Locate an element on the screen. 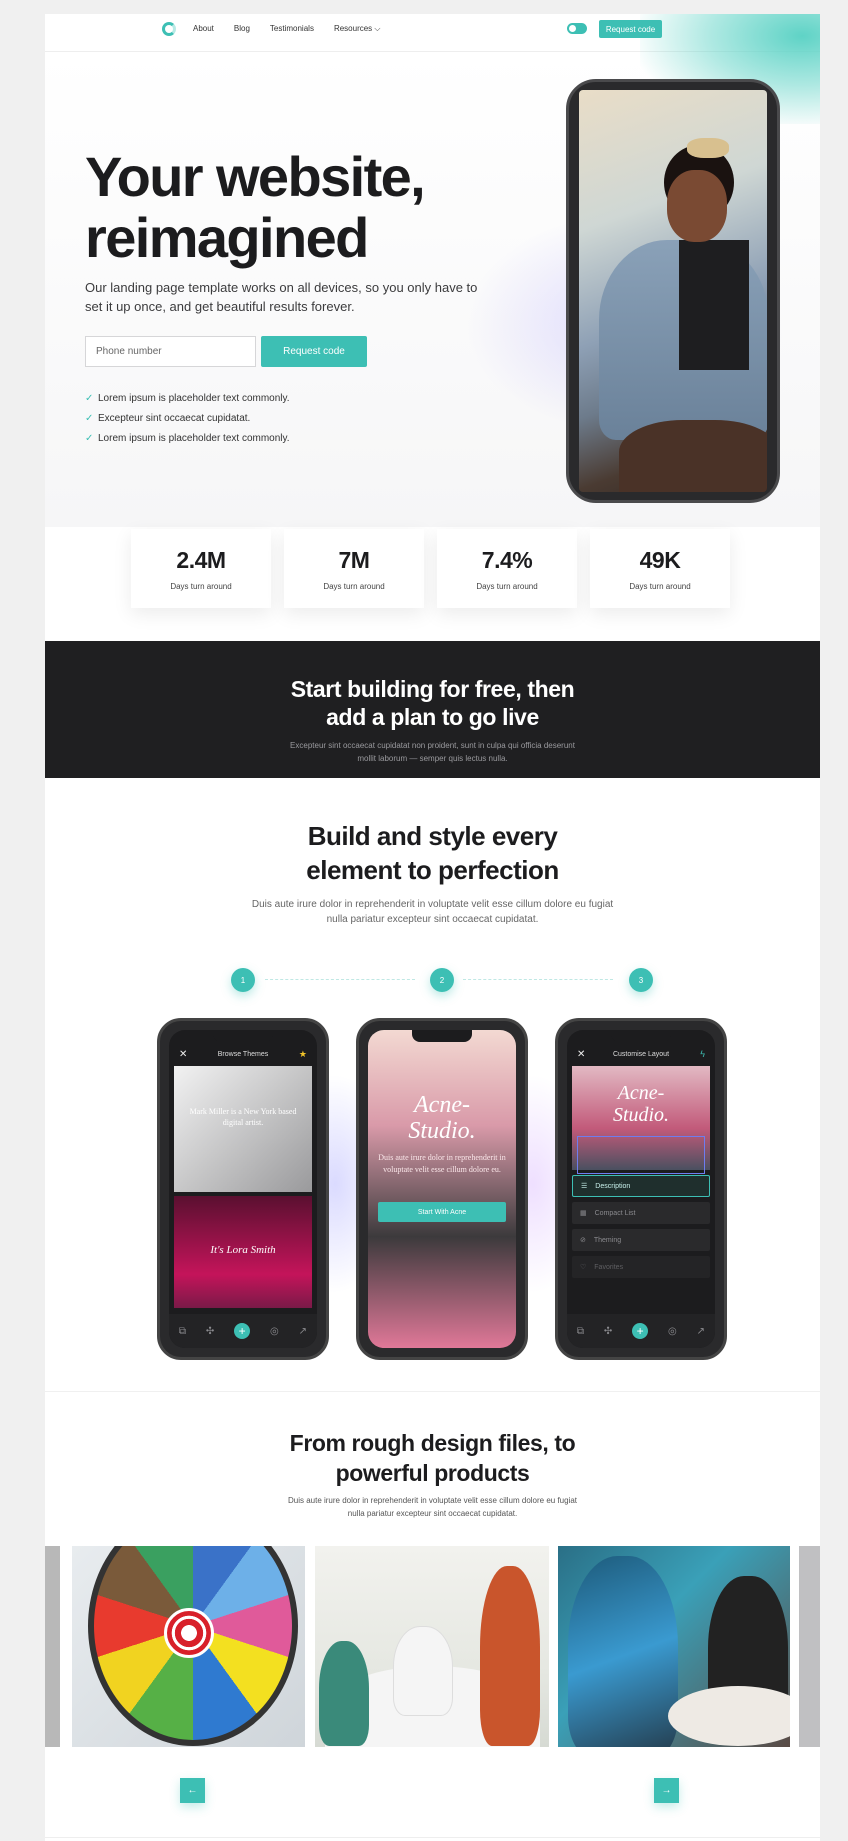 Image resolution: width=848 pixels, height=1841 pixels. phone-tab-bar: ⧉ ✣ + ◎ ↗ is located at coordinates (243, 1331).